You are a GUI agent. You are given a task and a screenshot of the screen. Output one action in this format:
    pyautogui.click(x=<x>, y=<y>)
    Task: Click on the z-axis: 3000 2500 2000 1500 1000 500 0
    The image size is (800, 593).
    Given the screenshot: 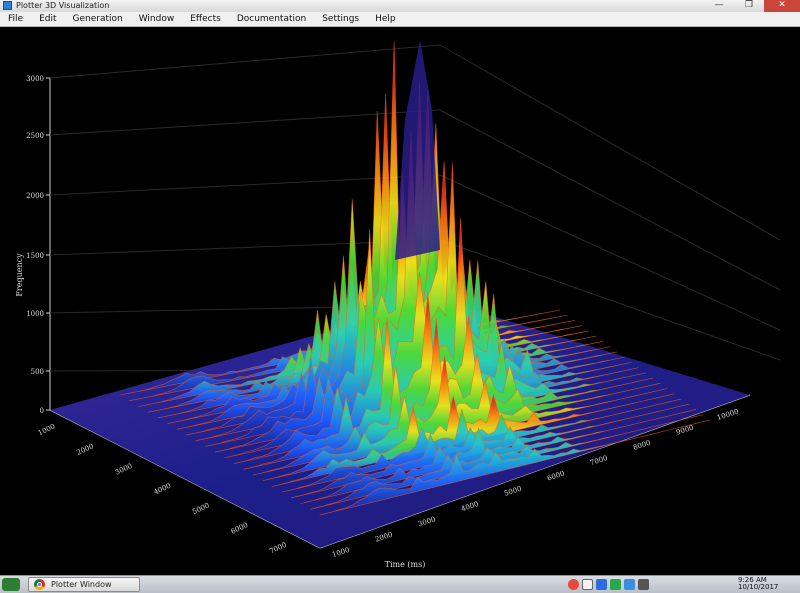 What is the action you would take?
    pyautogui.click(x=38, y=245)
    